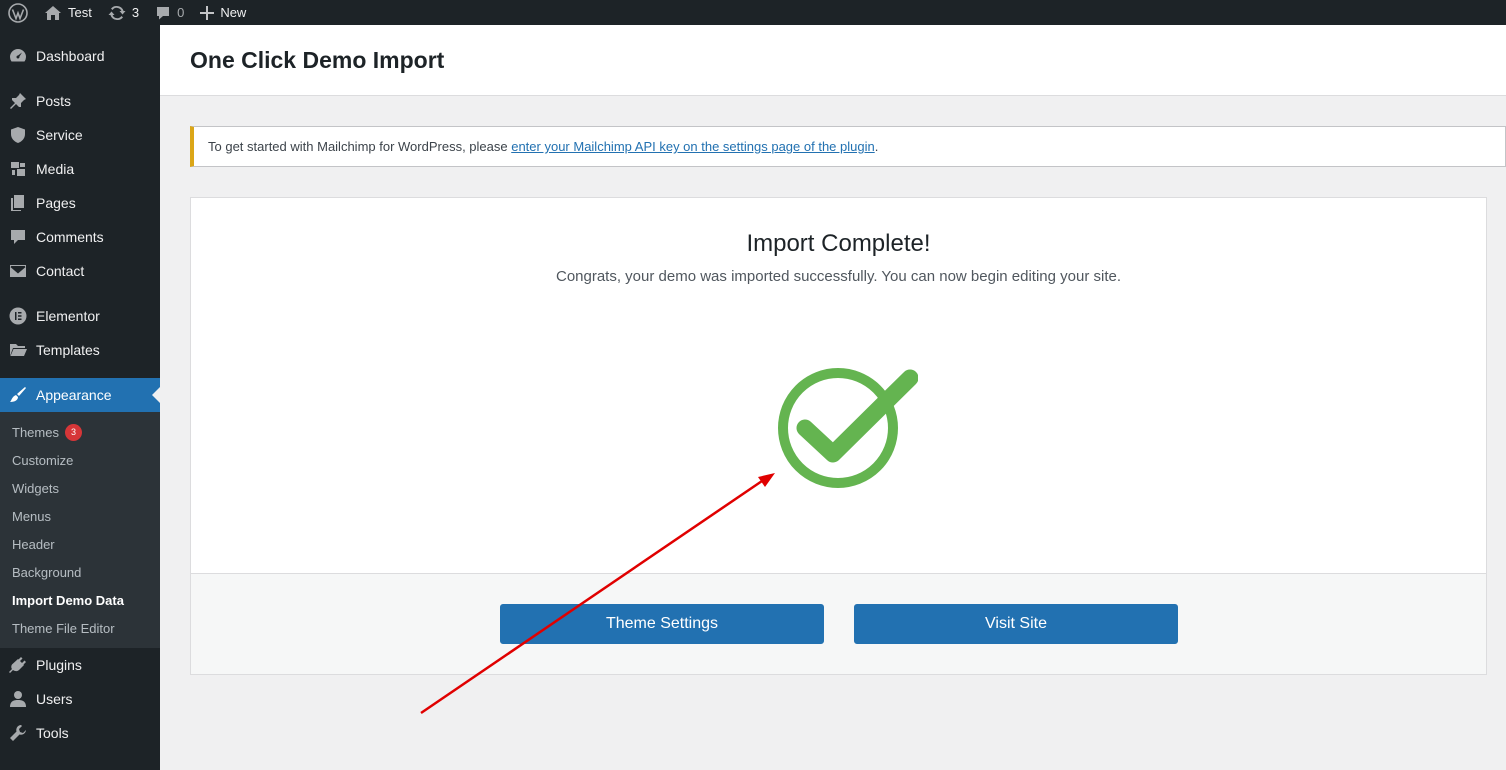 The image size is (1506, 770). I want to click on sidebar-item-contact: Contact, so click(80, 271).